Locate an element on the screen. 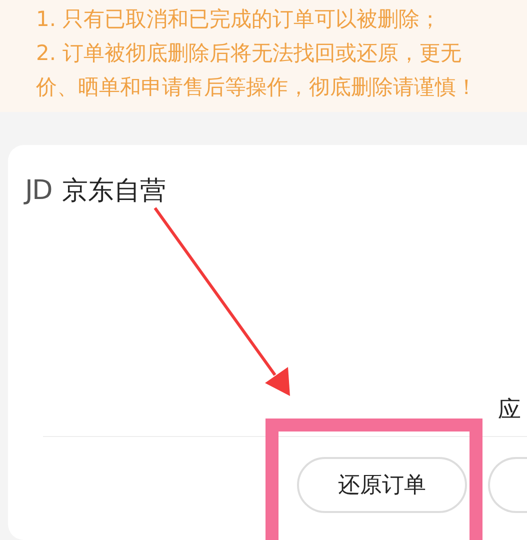 This screenshot has width=527, height=540. amount-label: 应 is located at coordinates (509, 410).